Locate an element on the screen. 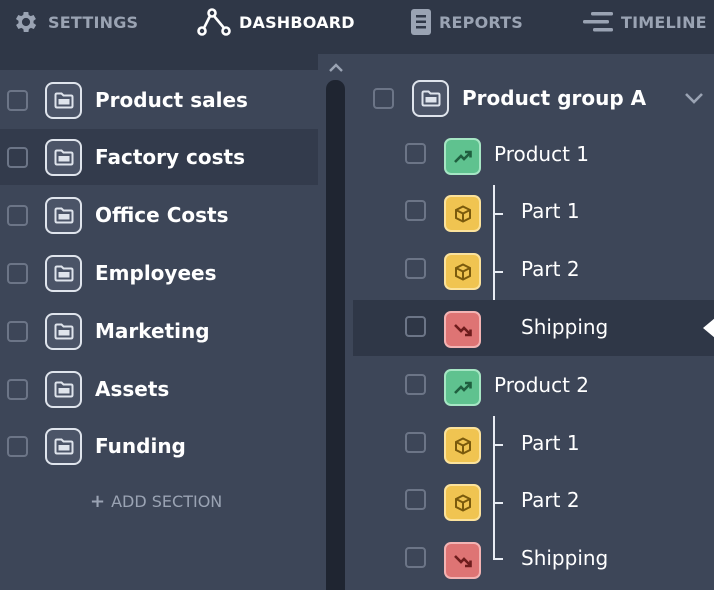  group-header: Product group A is located at coordinates (533, 99).